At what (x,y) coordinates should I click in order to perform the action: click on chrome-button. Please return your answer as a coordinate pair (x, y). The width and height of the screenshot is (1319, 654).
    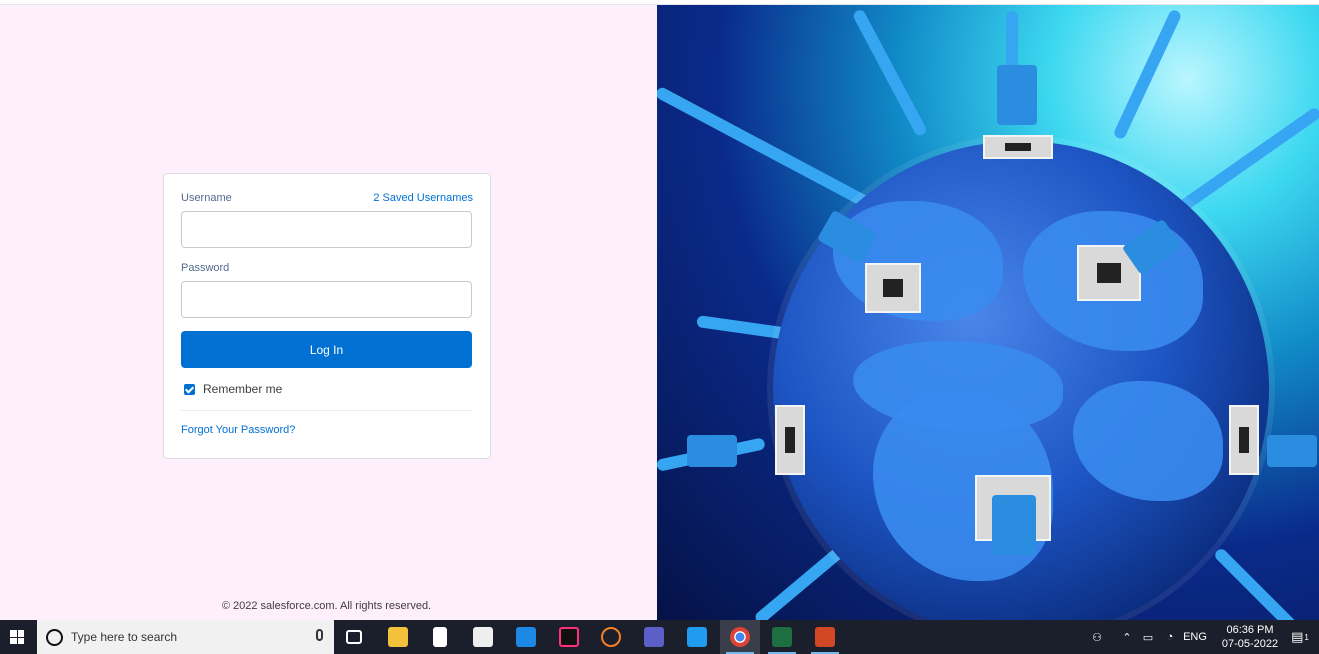
    Looking at the image, I should click on (740, 637).